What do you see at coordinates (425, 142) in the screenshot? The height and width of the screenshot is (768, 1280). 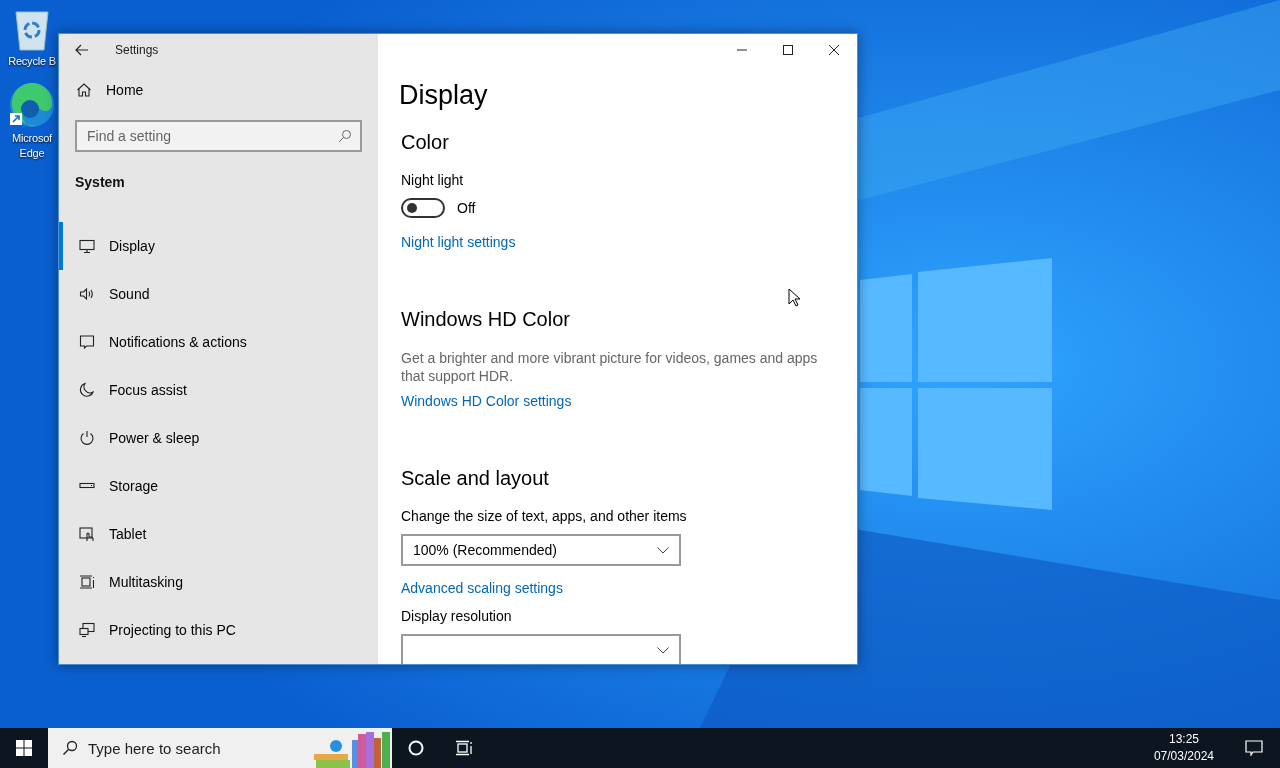 I see `section-heading: Color` at bounding box center [425, 142].